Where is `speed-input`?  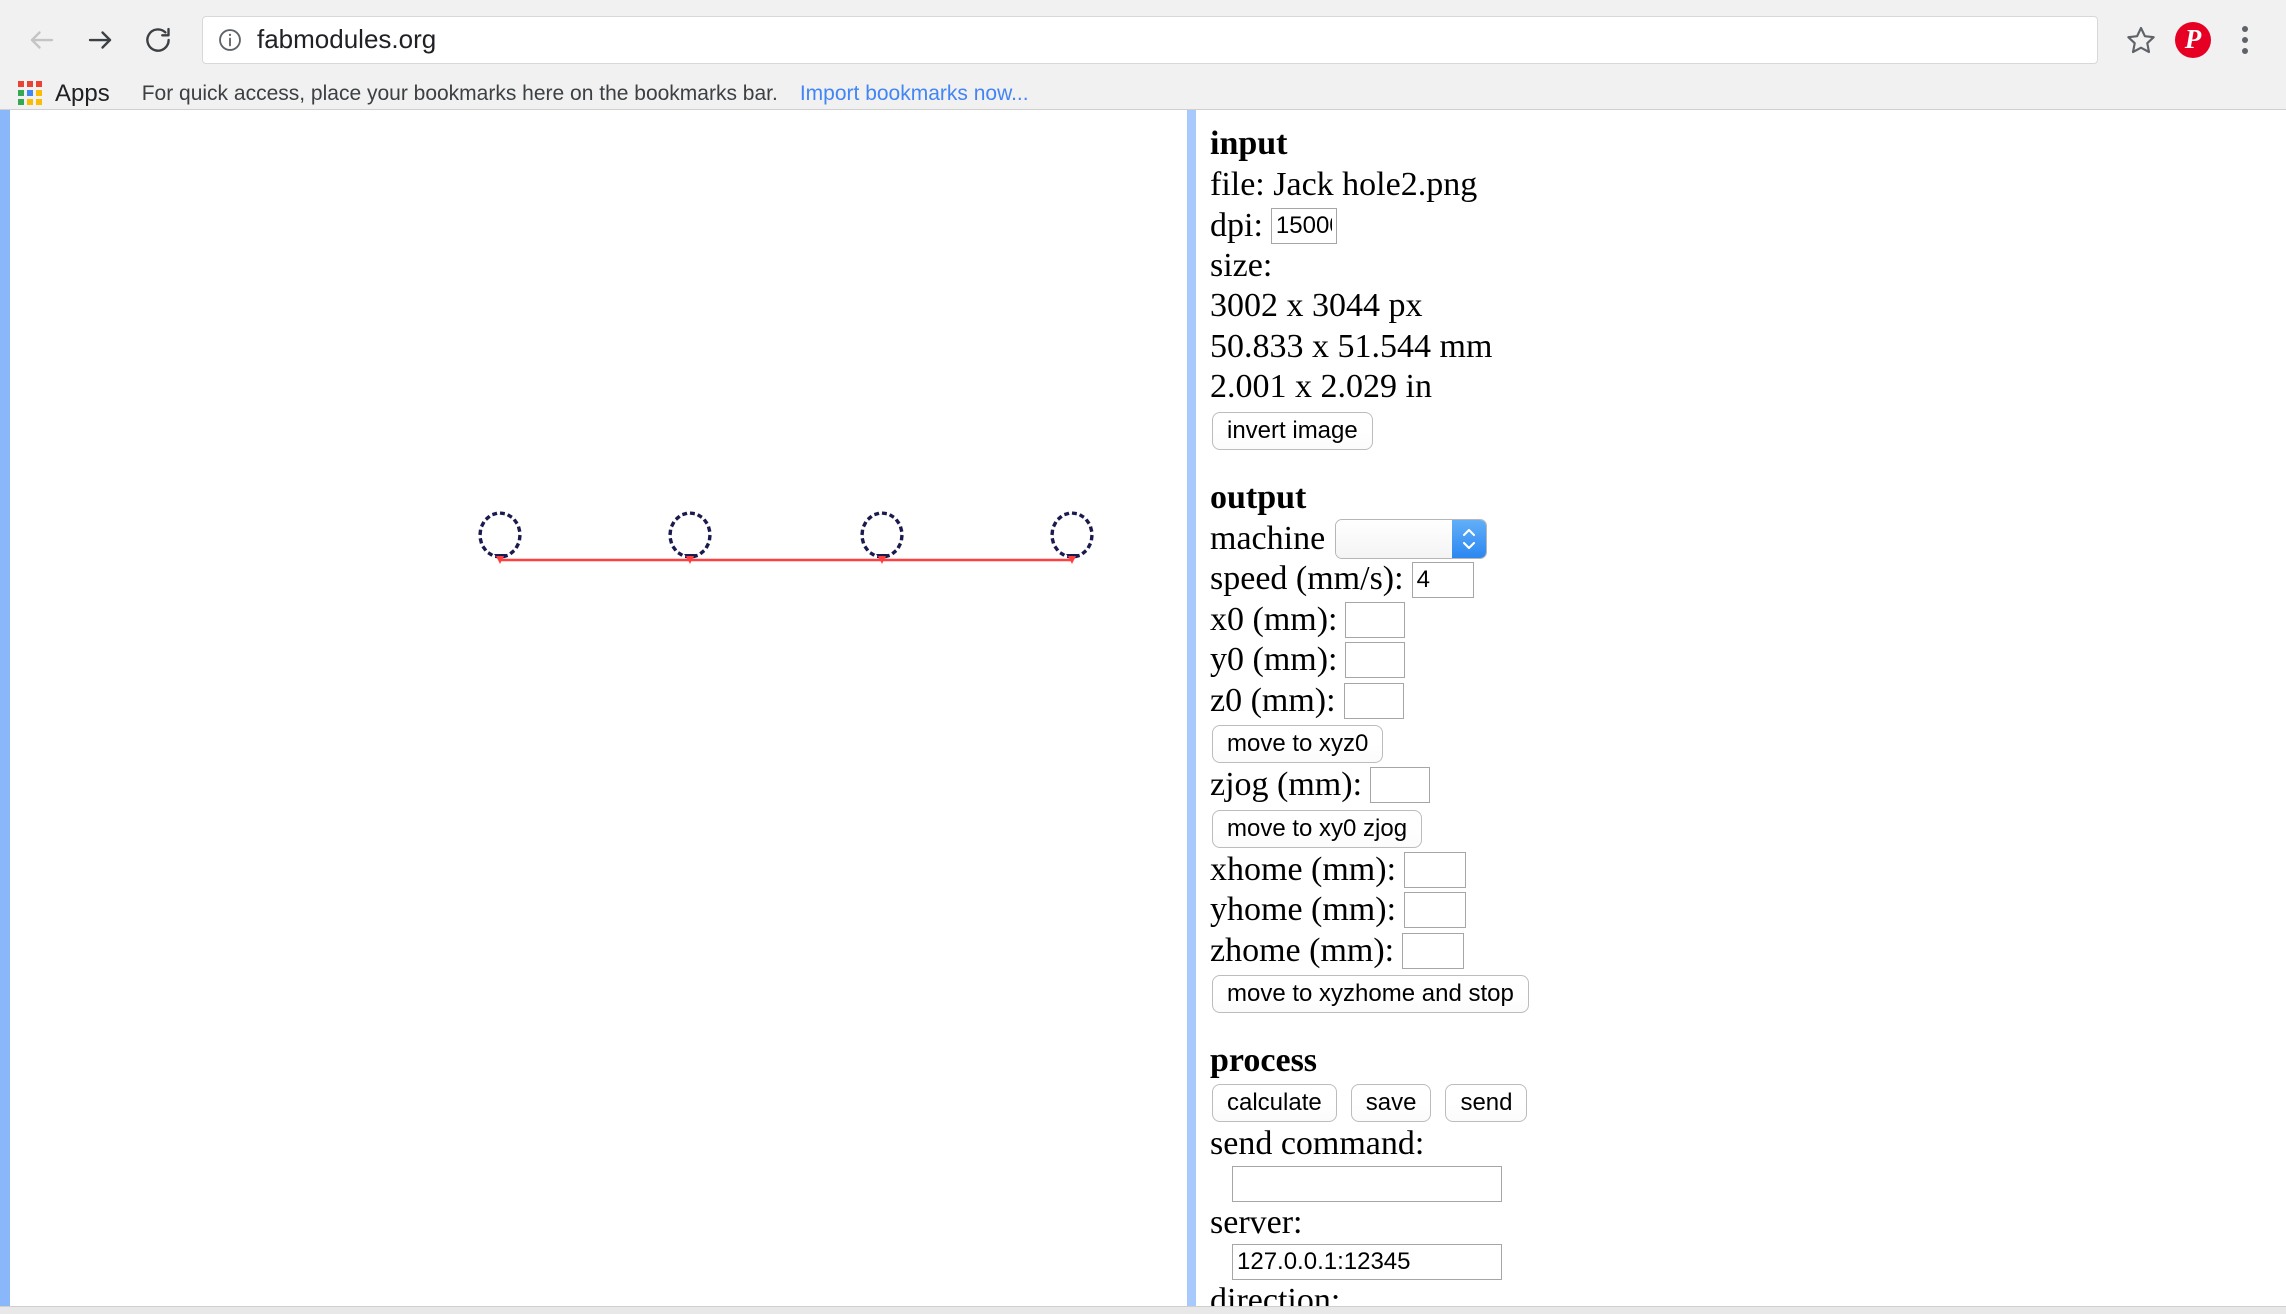 speed-input is located at coordinates (1442, 579).